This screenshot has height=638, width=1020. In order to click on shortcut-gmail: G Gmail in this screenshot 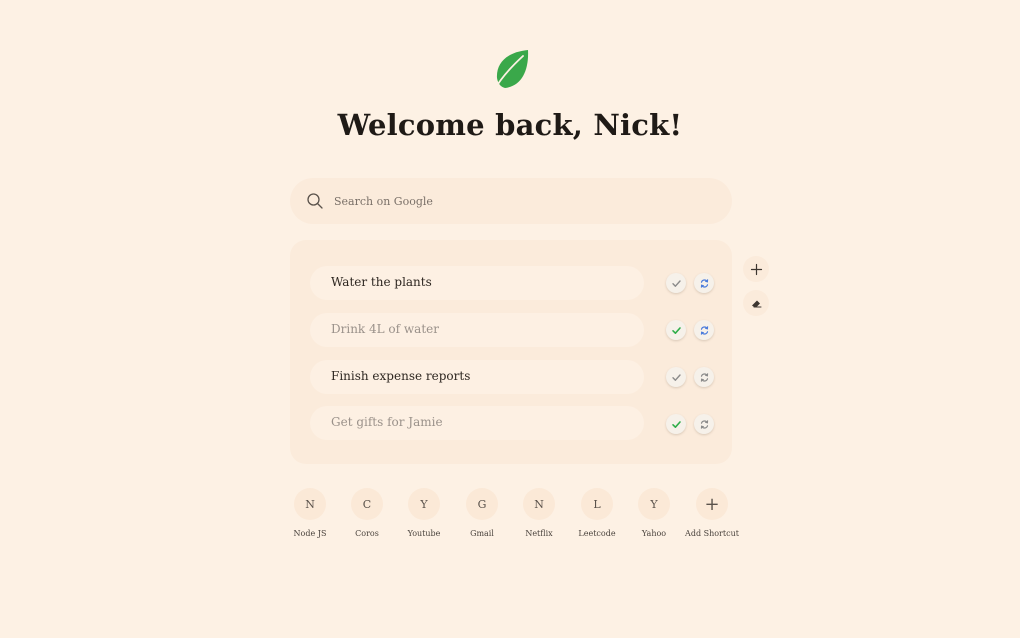, I will do `click(482, 518)`.